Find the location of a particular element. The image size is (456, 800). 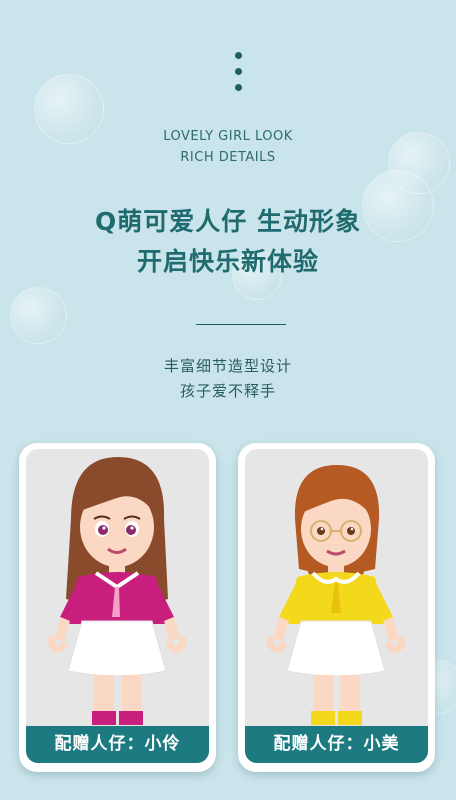

subtitle-line-2: 孩子爱不释手 is located at coordinates (227, 391).